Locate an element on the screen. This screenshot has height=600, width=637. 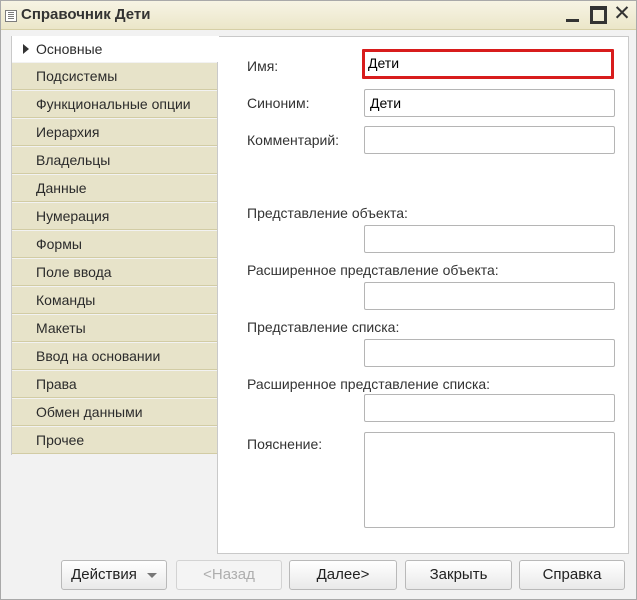
tab-label: Данные is located at coordinates (61, 188).